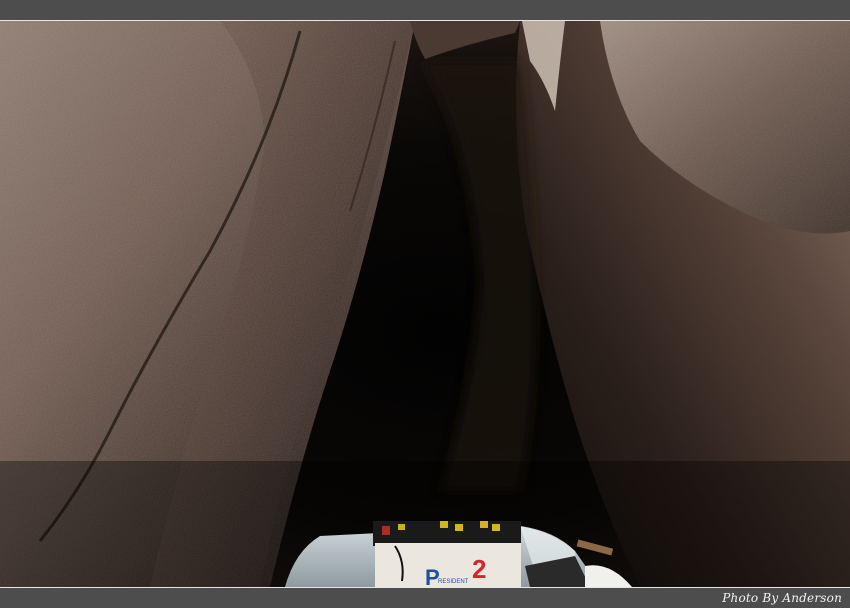 This screenshot has width=850, height=608. What do you see at coordinates (453, 582) in the screenshot?
I see `battery-brand-label: RESIDENT` at bounding box center [453, 582].